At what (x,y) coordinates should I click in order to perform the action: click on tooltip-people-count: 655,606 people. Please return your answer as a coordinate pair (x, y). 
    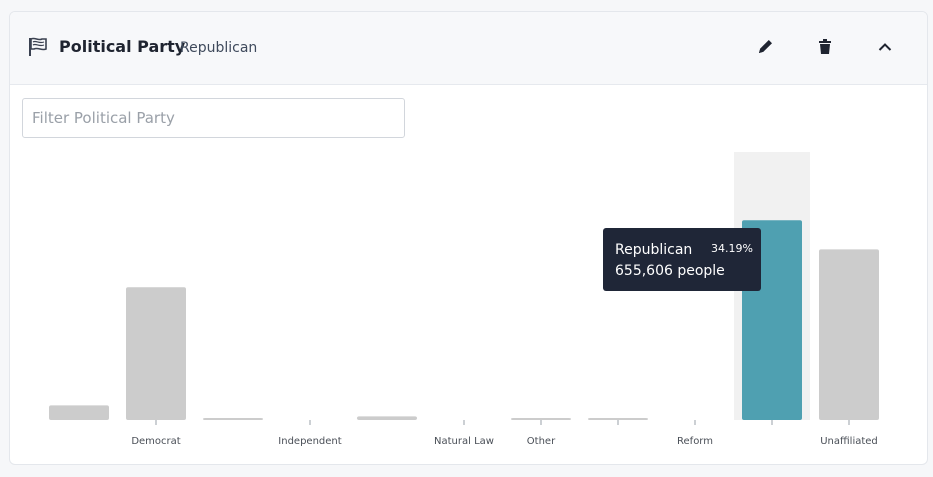
    Looking at the image, I should click on (670, 271).